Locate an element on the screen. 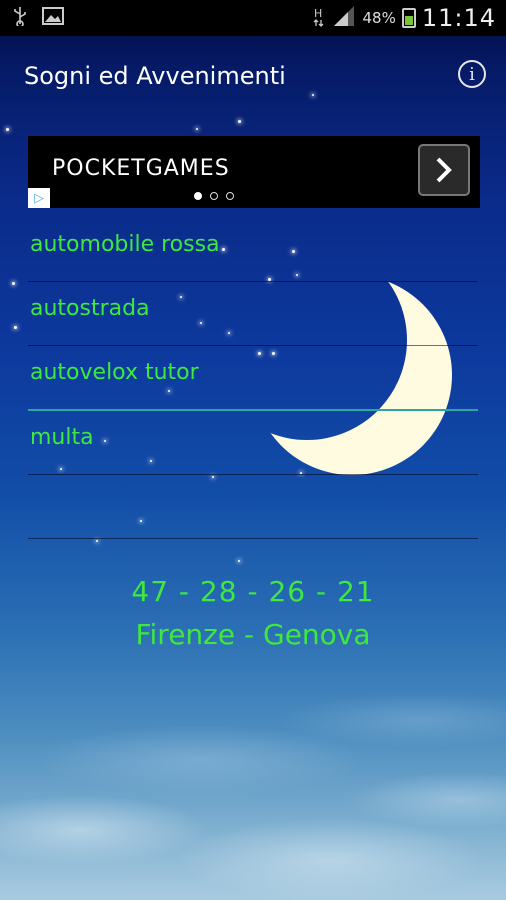 The image size is (506, 900). ad-next-button is located at coordinates (444, 170).